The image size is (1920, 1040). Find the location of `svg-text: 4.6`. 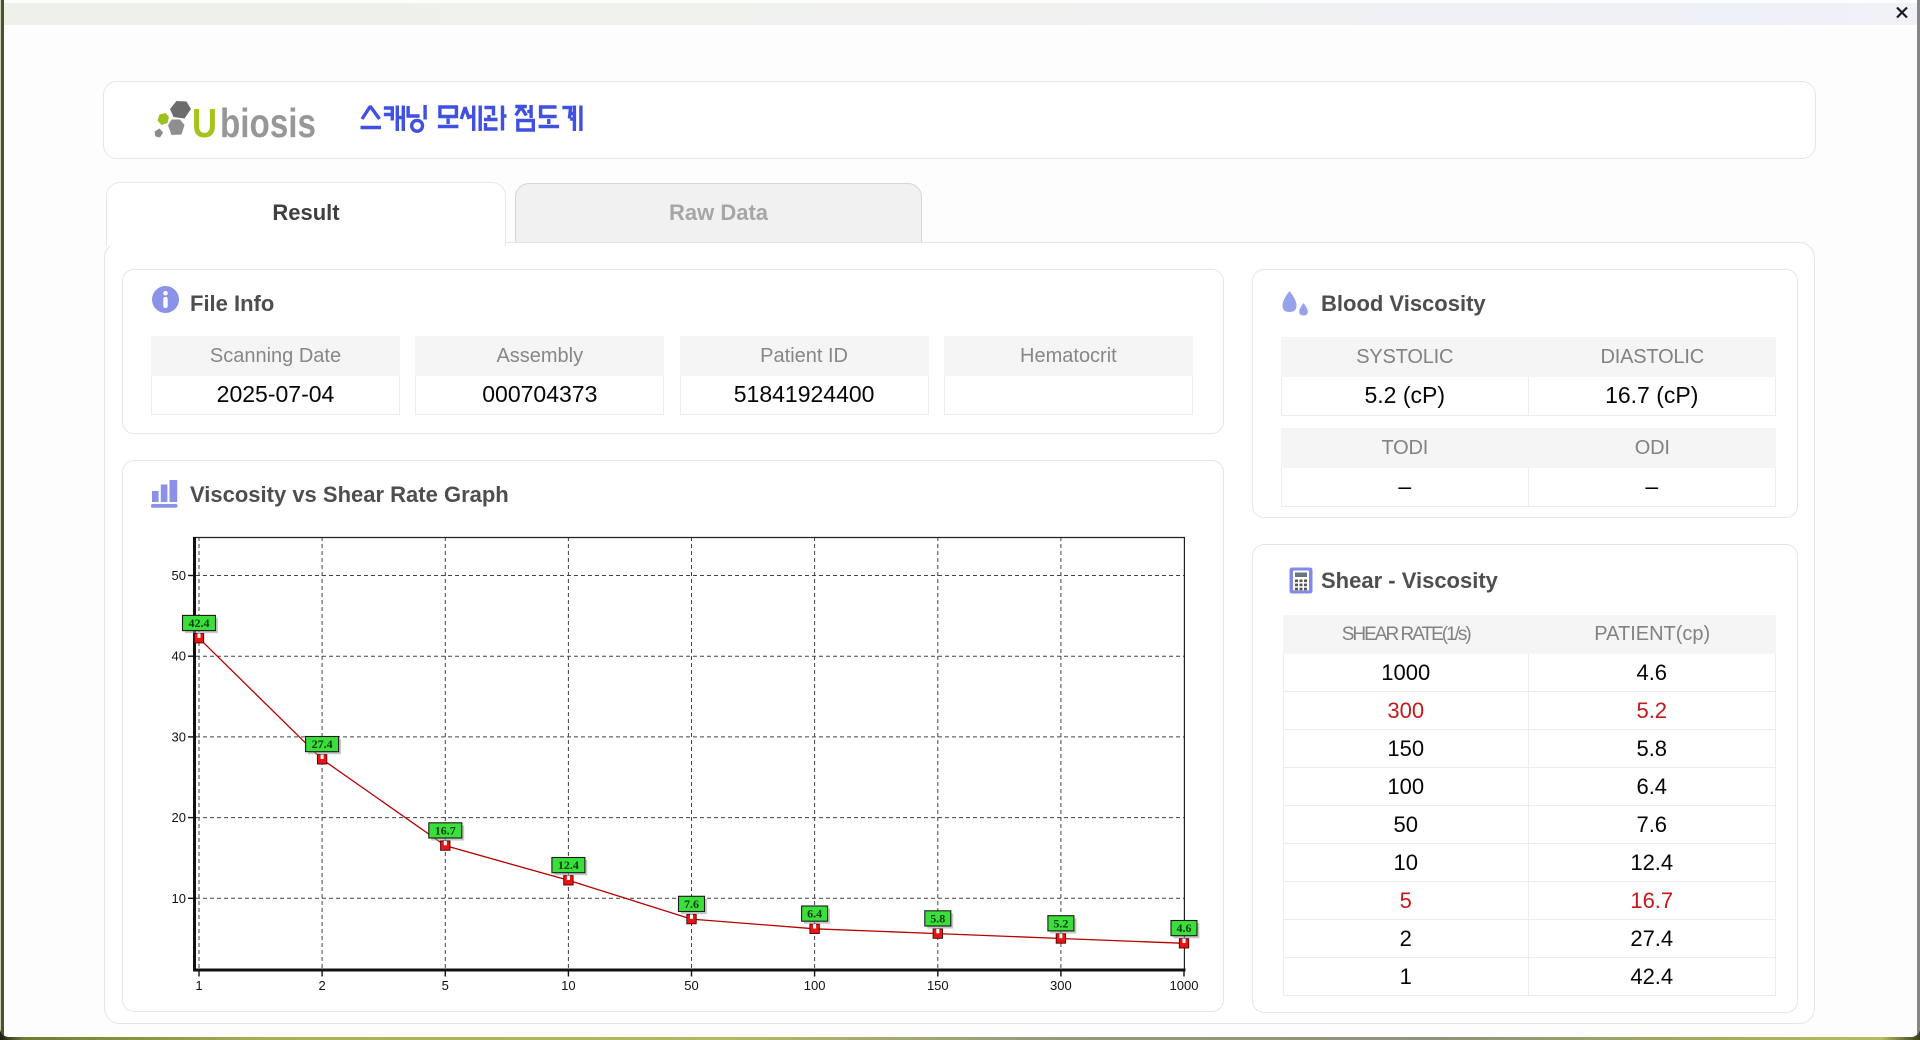

svg-text: 4.6 is located at coordinates (1184, 928).